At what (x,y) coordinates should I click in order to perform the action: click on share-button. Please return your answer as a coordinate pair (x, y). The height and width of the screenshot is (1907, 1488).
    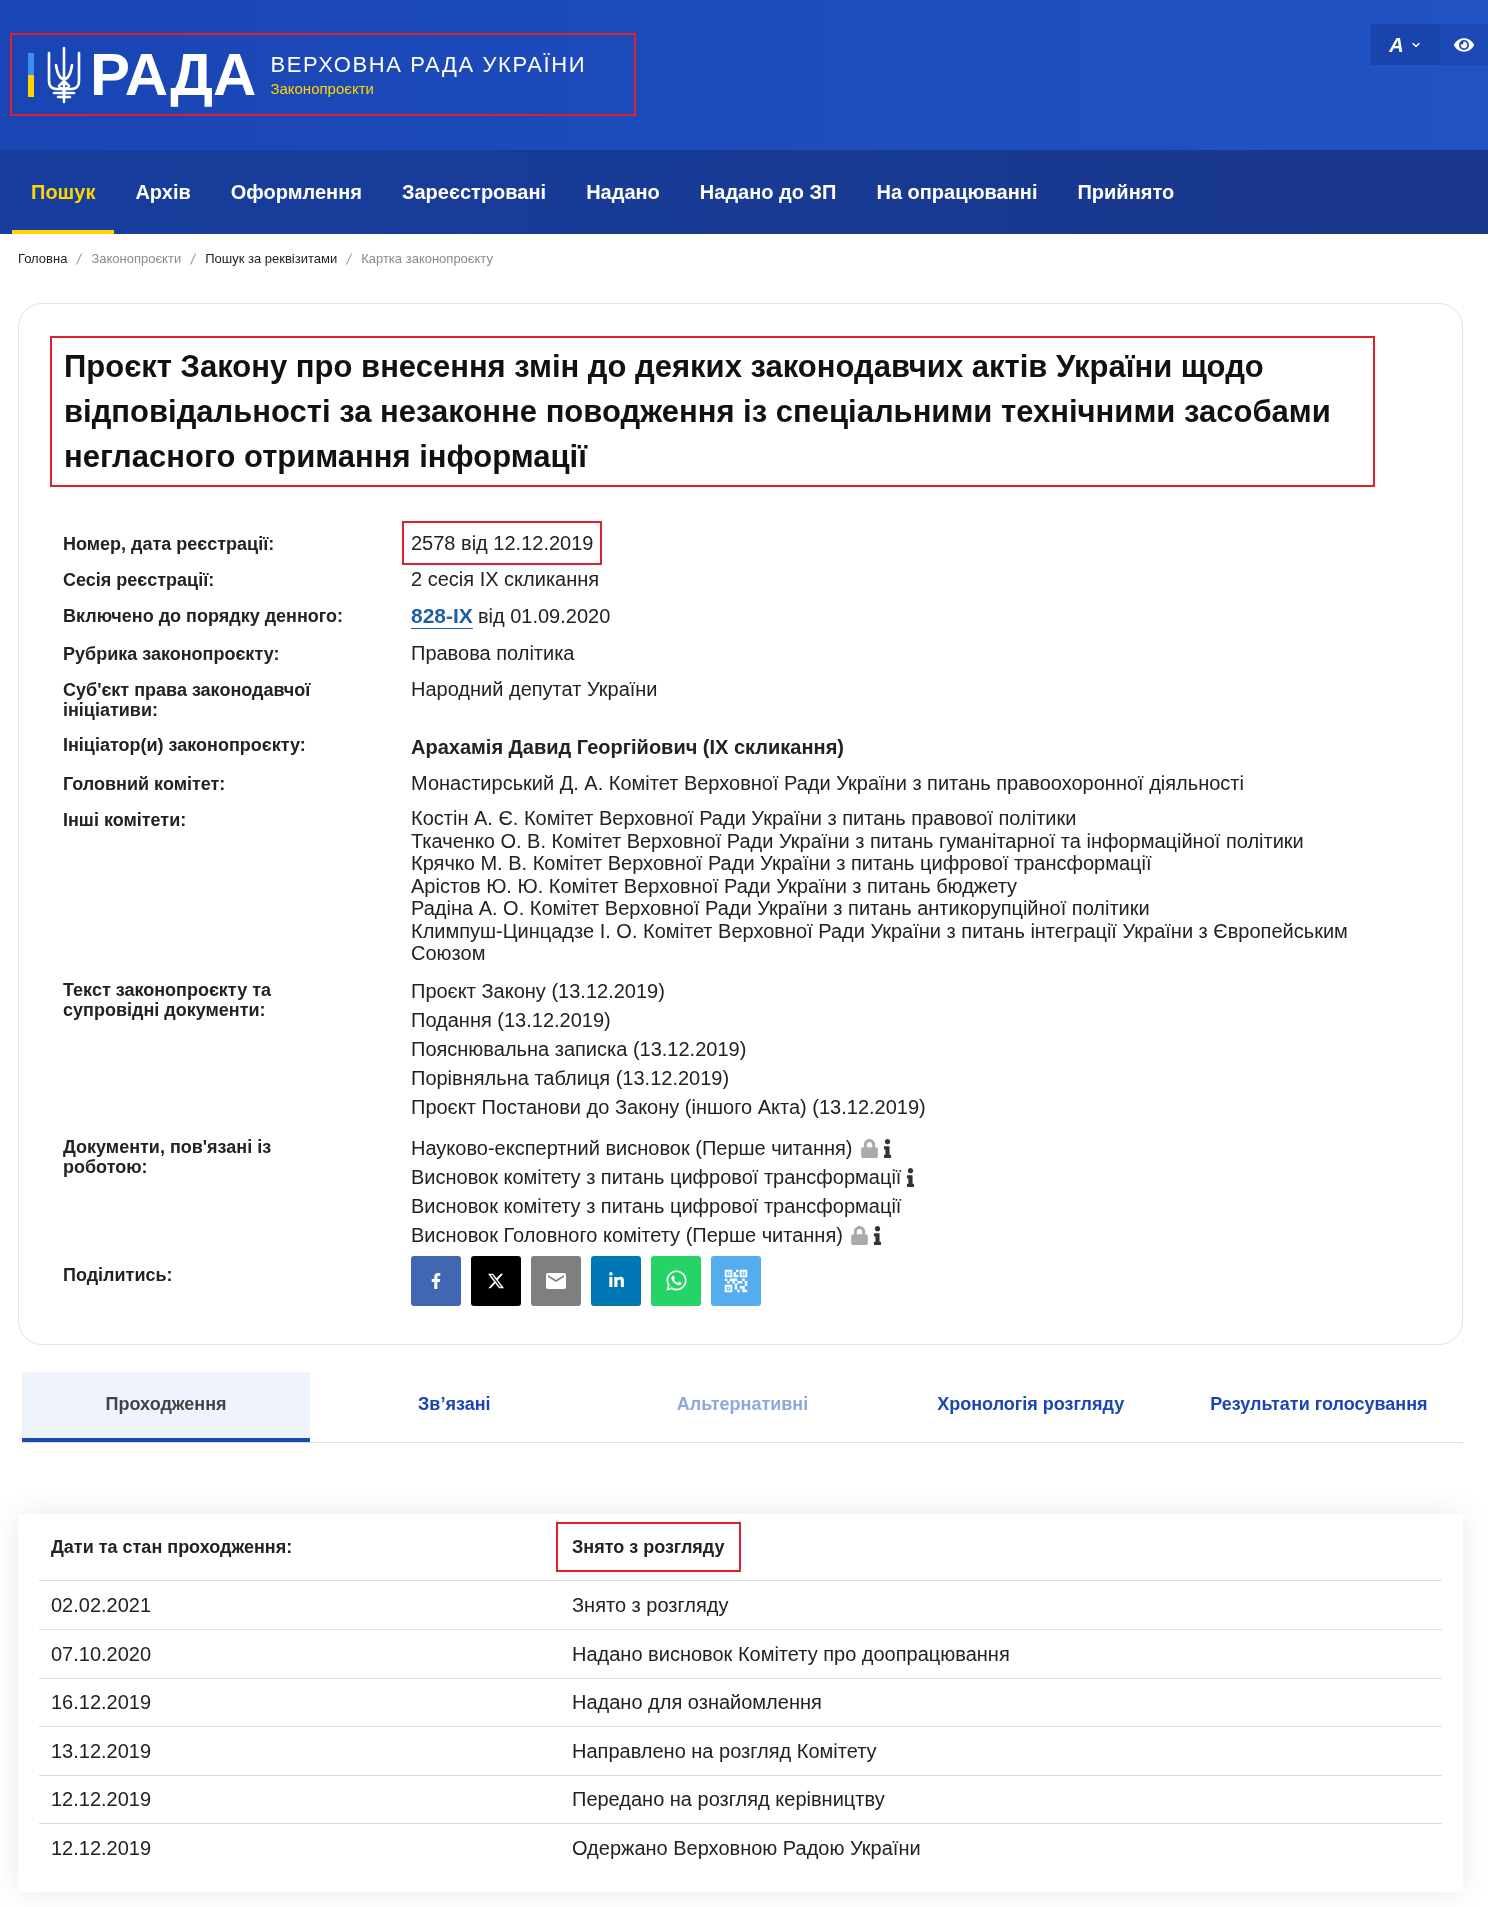
    Looking at the image, I should click on (496, 1280).